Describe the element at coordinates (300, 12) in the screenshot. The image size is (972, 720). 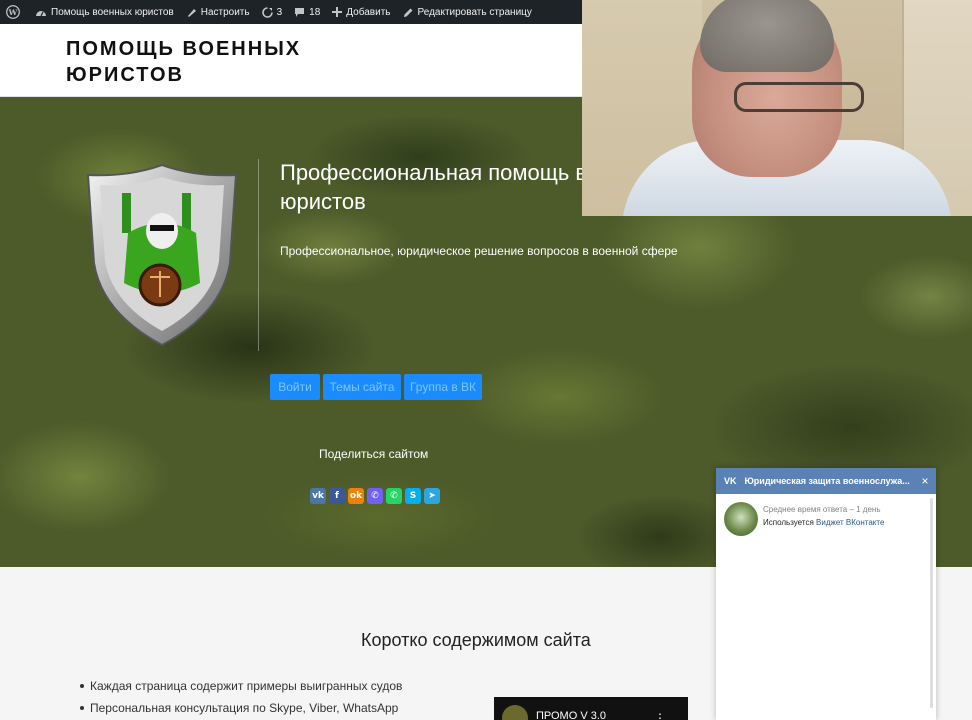
I see `comment-bubble-icon` at that location.